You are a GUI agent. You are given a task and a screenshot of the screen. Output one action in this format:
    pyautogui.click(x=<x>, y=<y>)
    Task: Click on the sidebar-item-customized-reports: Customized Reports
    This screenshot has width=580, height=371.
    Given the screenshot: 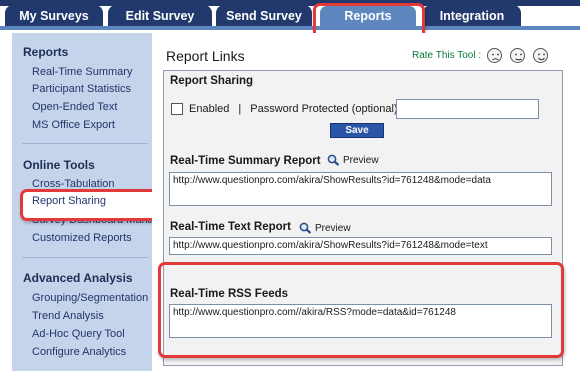 What is the action you would take?
    pyautogui.click(x=82, y=238)
    